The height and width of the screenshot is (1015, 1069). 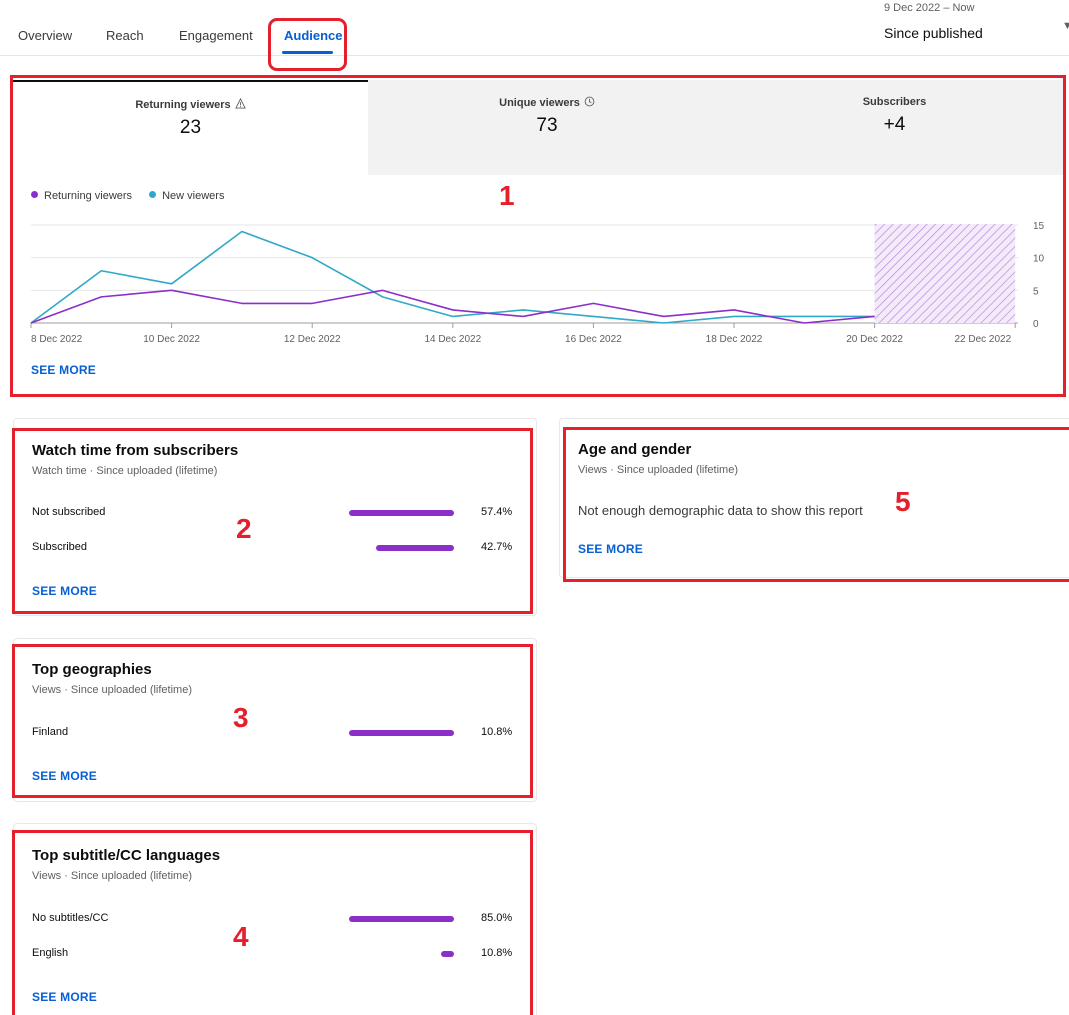 What do you see at coordinates (1065, 26) in the screenshot?
I see `chevron-down-icon: ▼` at bounding box center [1065, 26].